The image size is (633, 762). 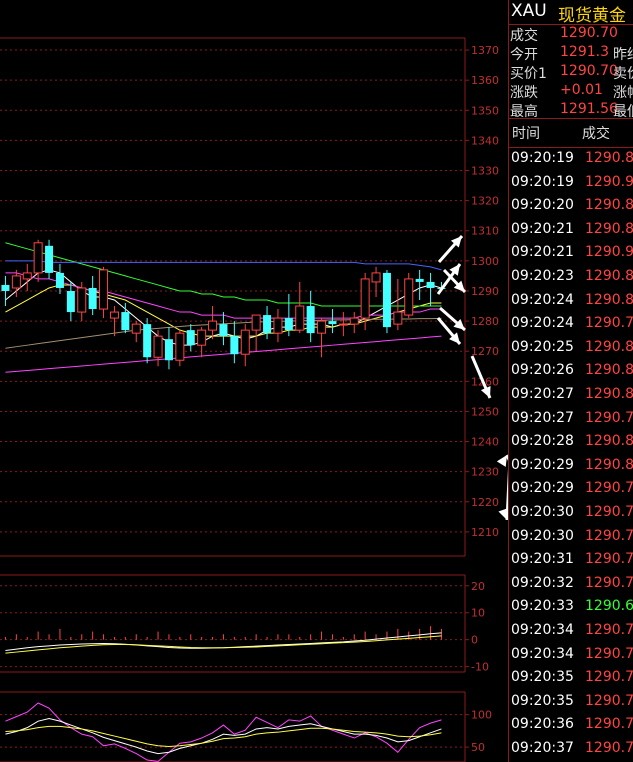 I want to click on tick-row: 09:20:35 1290.70, so click(x=571, y=701).